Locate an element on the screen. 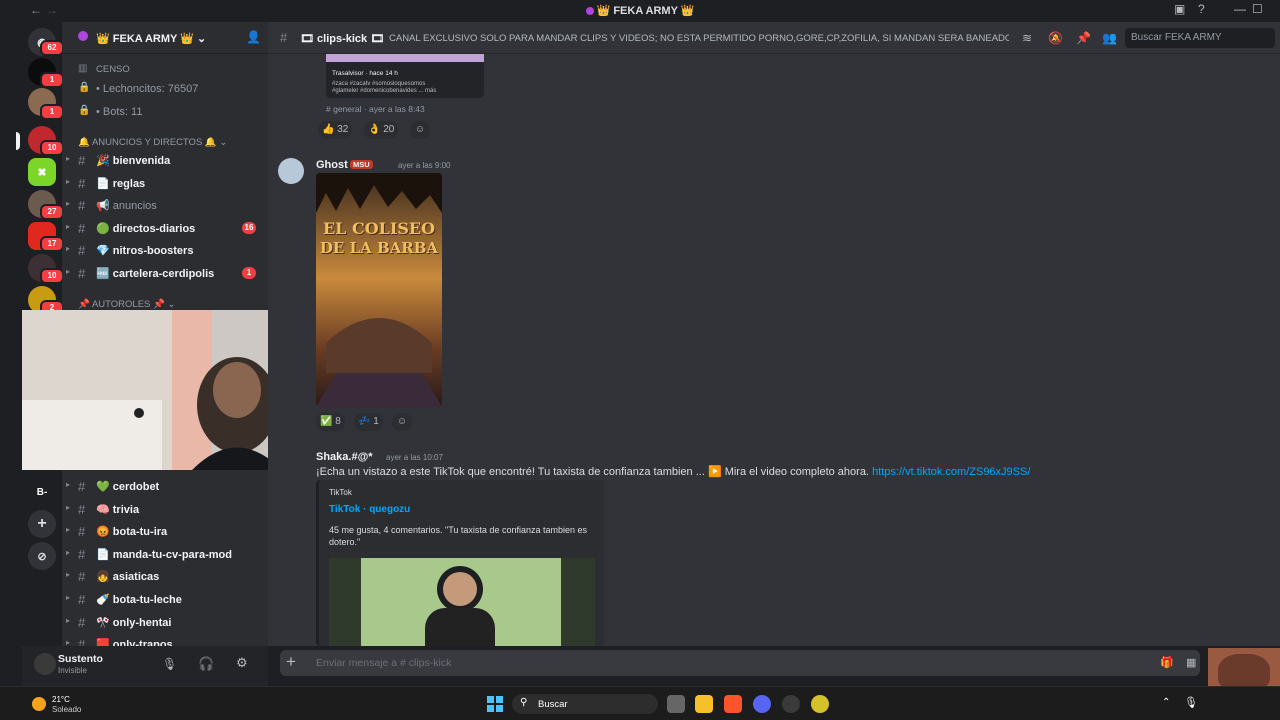  tray-mic-icon: 🎙 is located at coordinates (1191, 702).